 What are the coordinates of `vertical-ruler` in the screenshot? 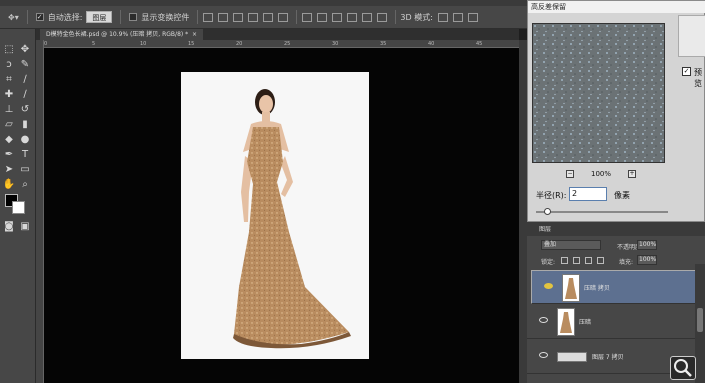 It's located at (40, 211).